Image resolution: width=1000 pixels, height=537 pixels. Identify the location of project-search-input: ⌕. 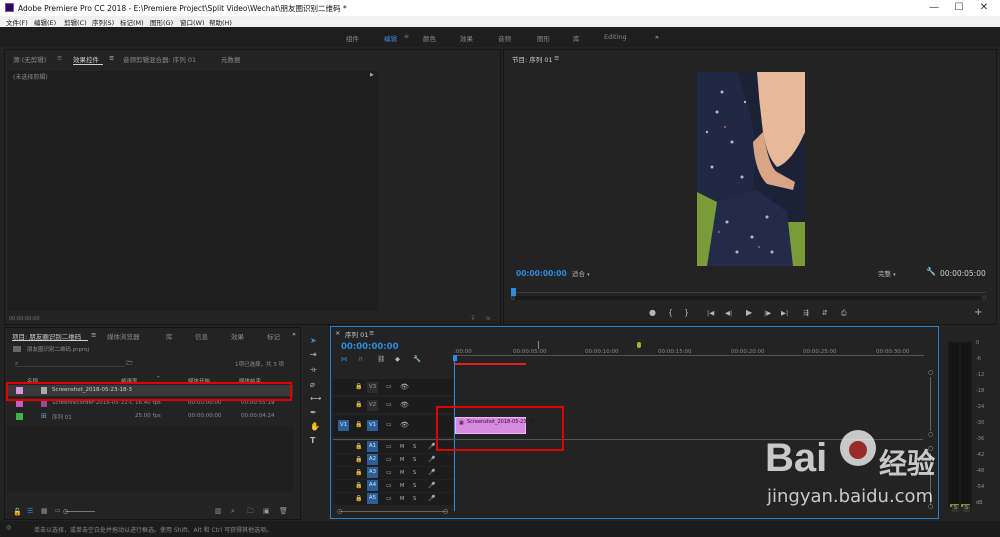
(70, 363).